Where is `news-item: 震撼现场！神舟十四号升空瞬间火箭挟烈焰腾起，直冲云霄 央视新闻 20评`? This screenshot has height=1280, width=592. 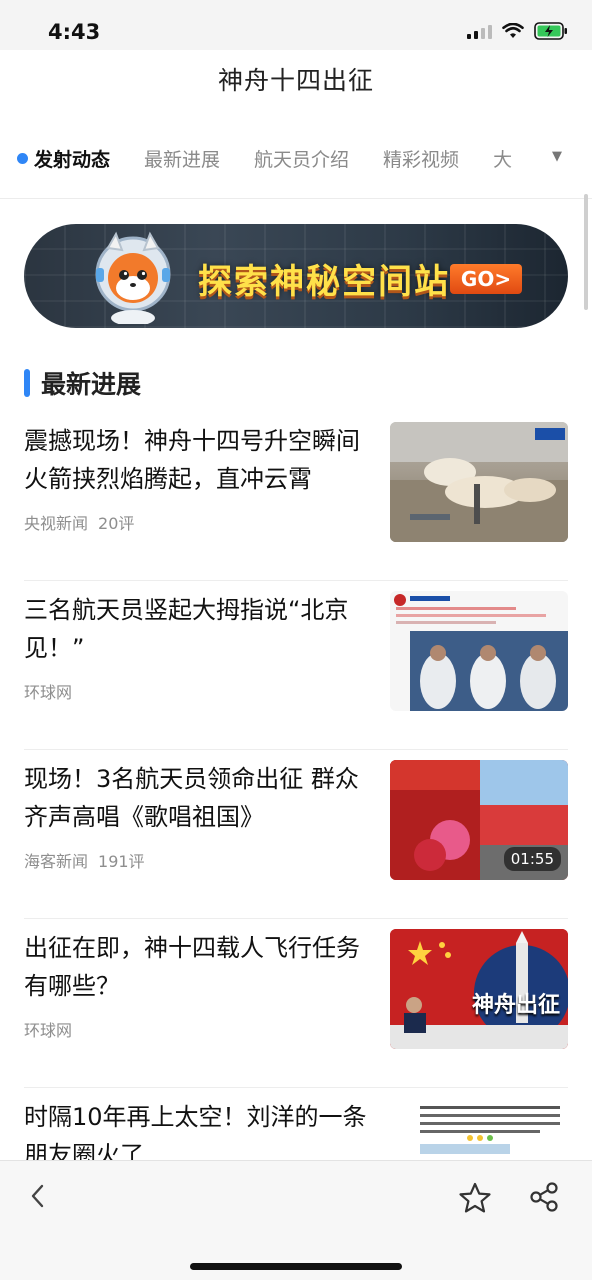 news-item: 震撼现场！神舟十四号升空瞬间火箭挟烈焰腾起，直冲云霄 央视新闻 20评 is located at coordinates (296, 496).